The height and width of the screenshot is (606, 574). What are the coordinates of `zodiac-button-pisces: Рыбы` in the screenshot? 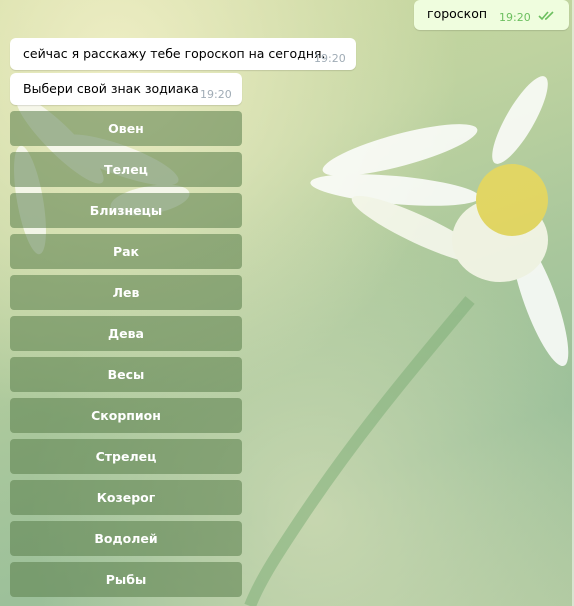 It's located at (126, 579).